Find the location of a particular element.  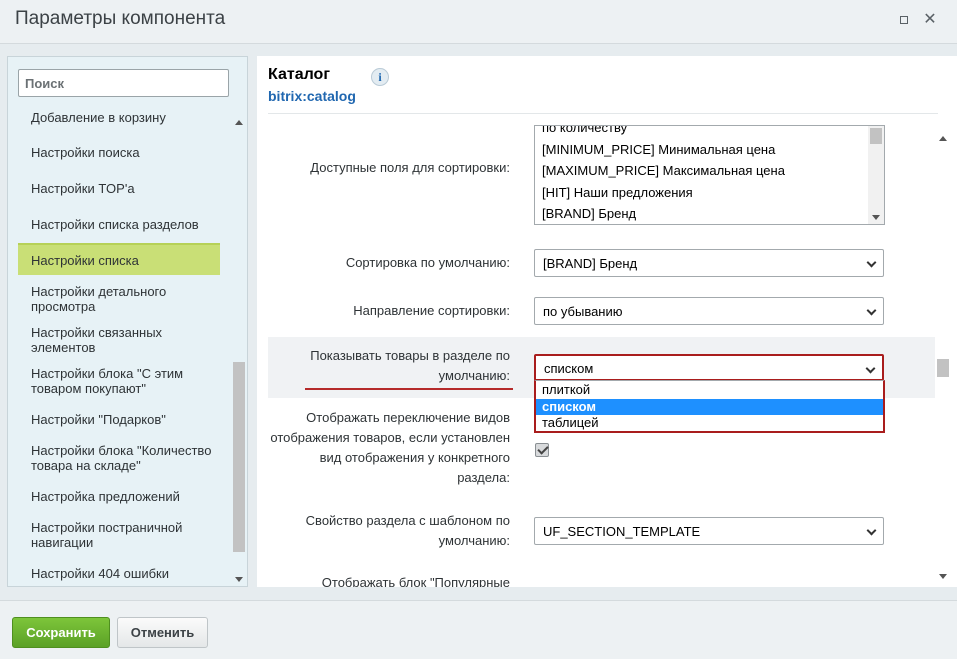

popular-block-label: Отображать блок "Популярные is located at coordinates (415, 581).